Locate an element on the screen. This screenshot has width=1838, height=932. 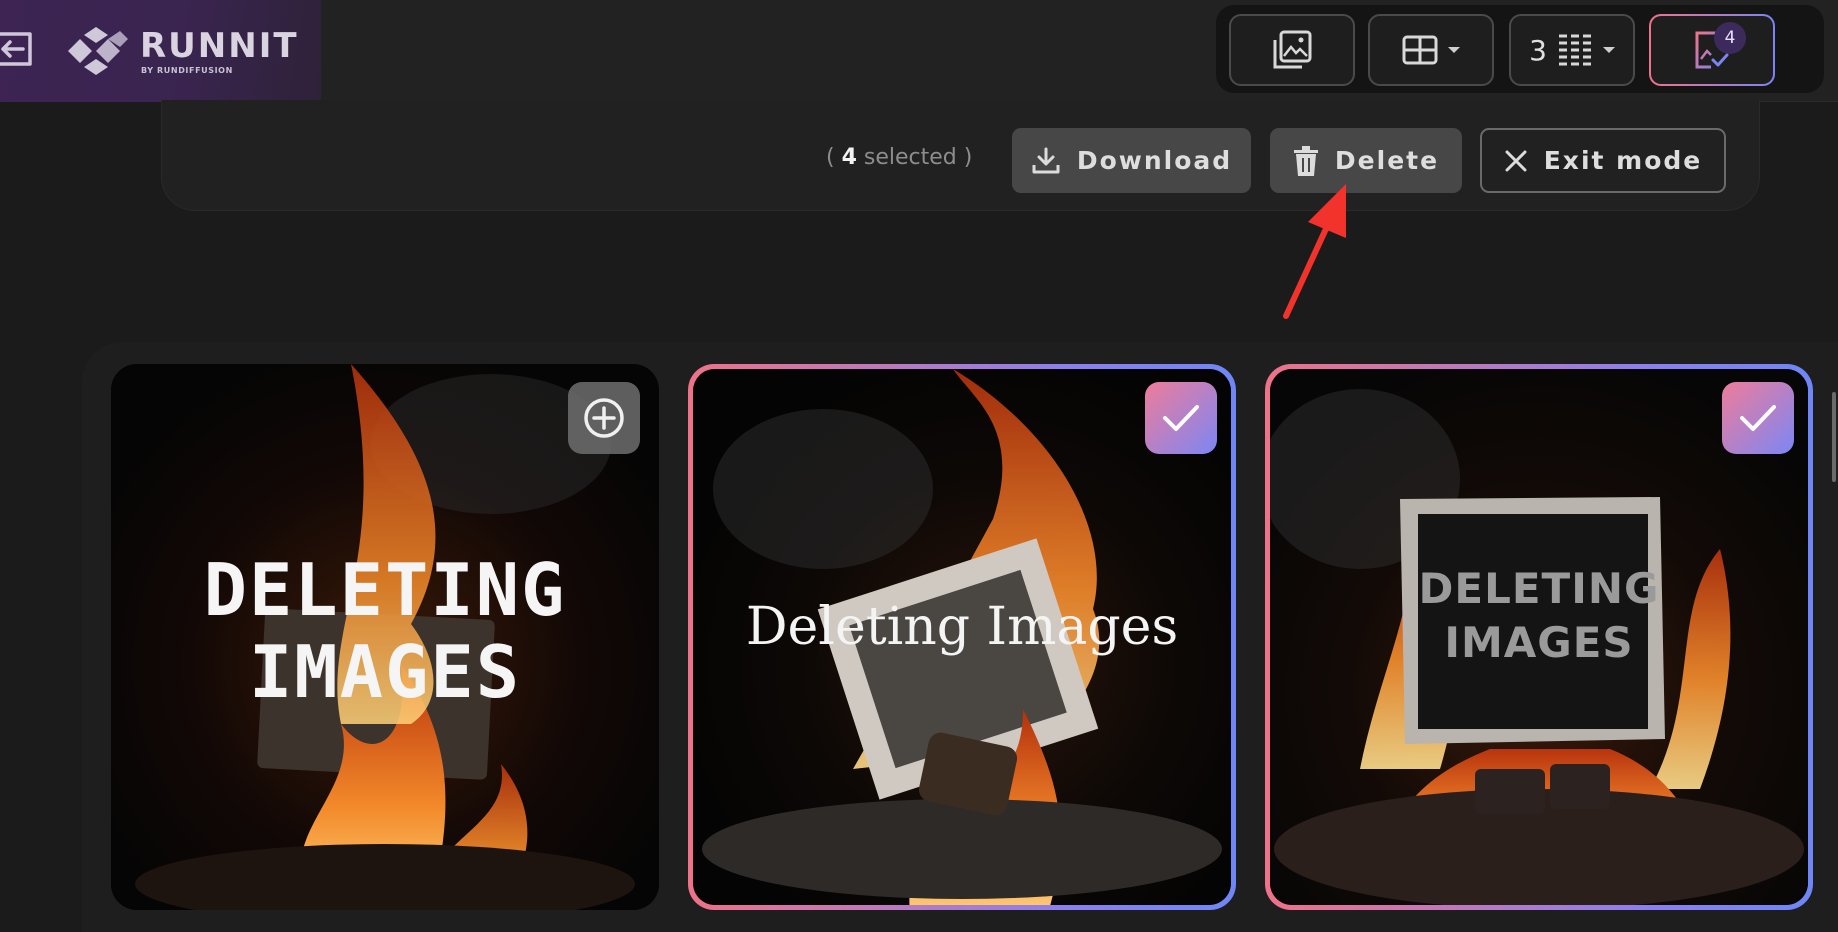
exit-mode-button: Exit mode is located at coordinates (1603, 160).